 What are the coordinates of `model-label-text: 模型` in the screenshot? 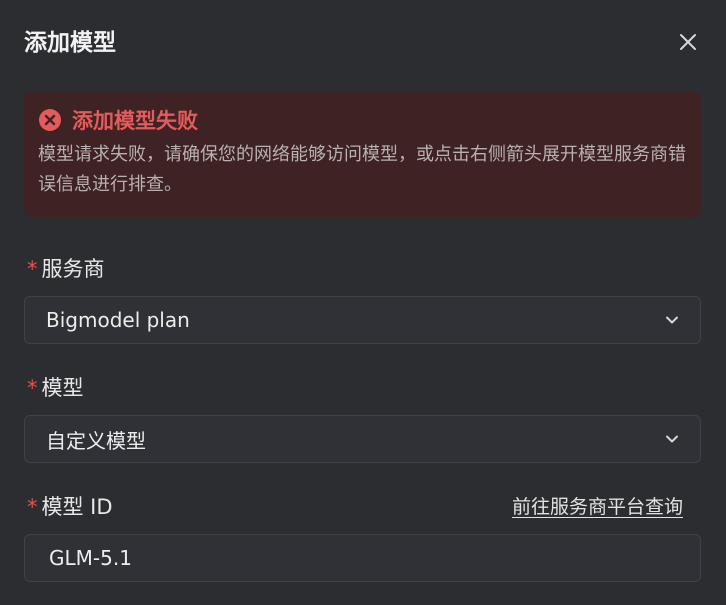 It's located at (62, 388).